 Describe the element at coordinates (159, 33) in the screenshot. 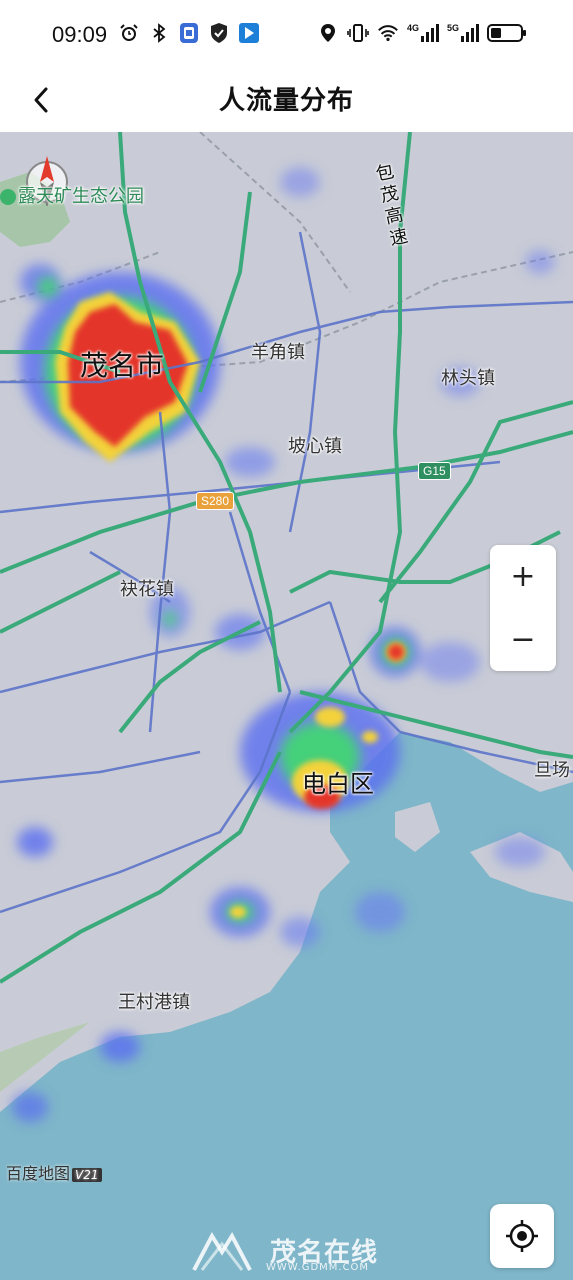

I see `bluetooth-icon` at that location.